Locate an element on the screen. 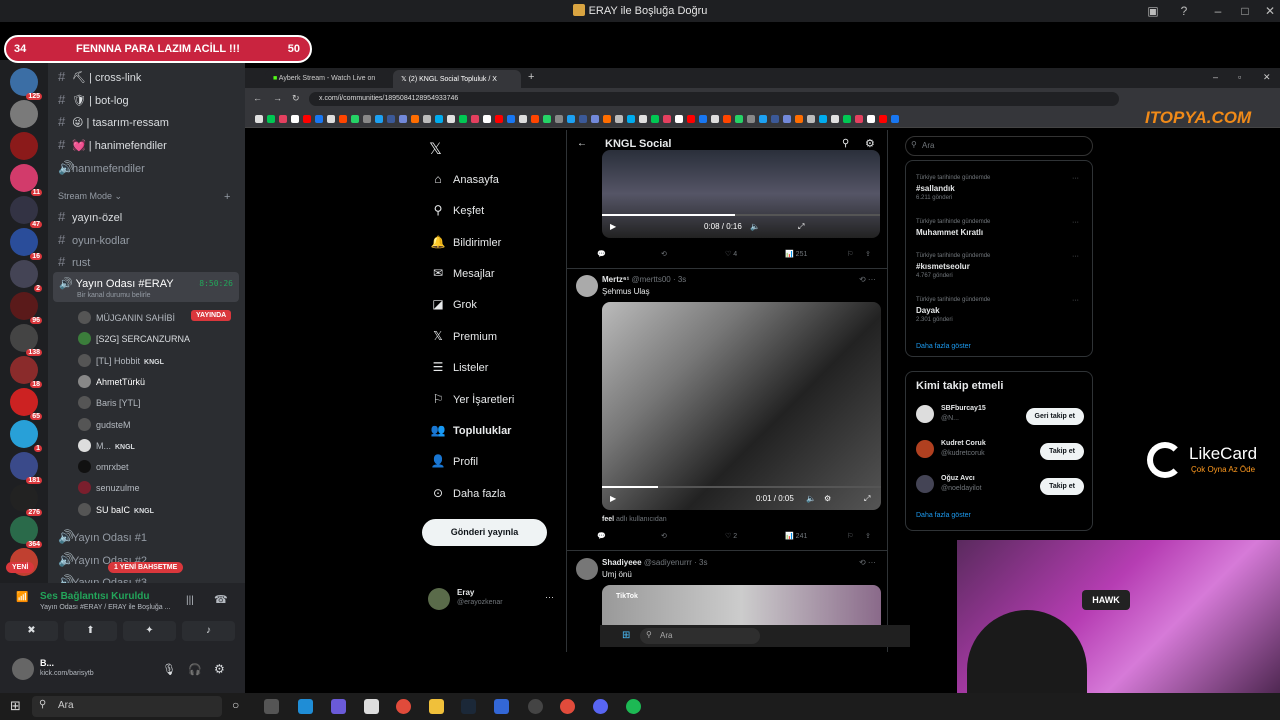 This screenshot has height=720, width=1280. post-button: Gönderi yayınla is located at coordinates (484, 532).